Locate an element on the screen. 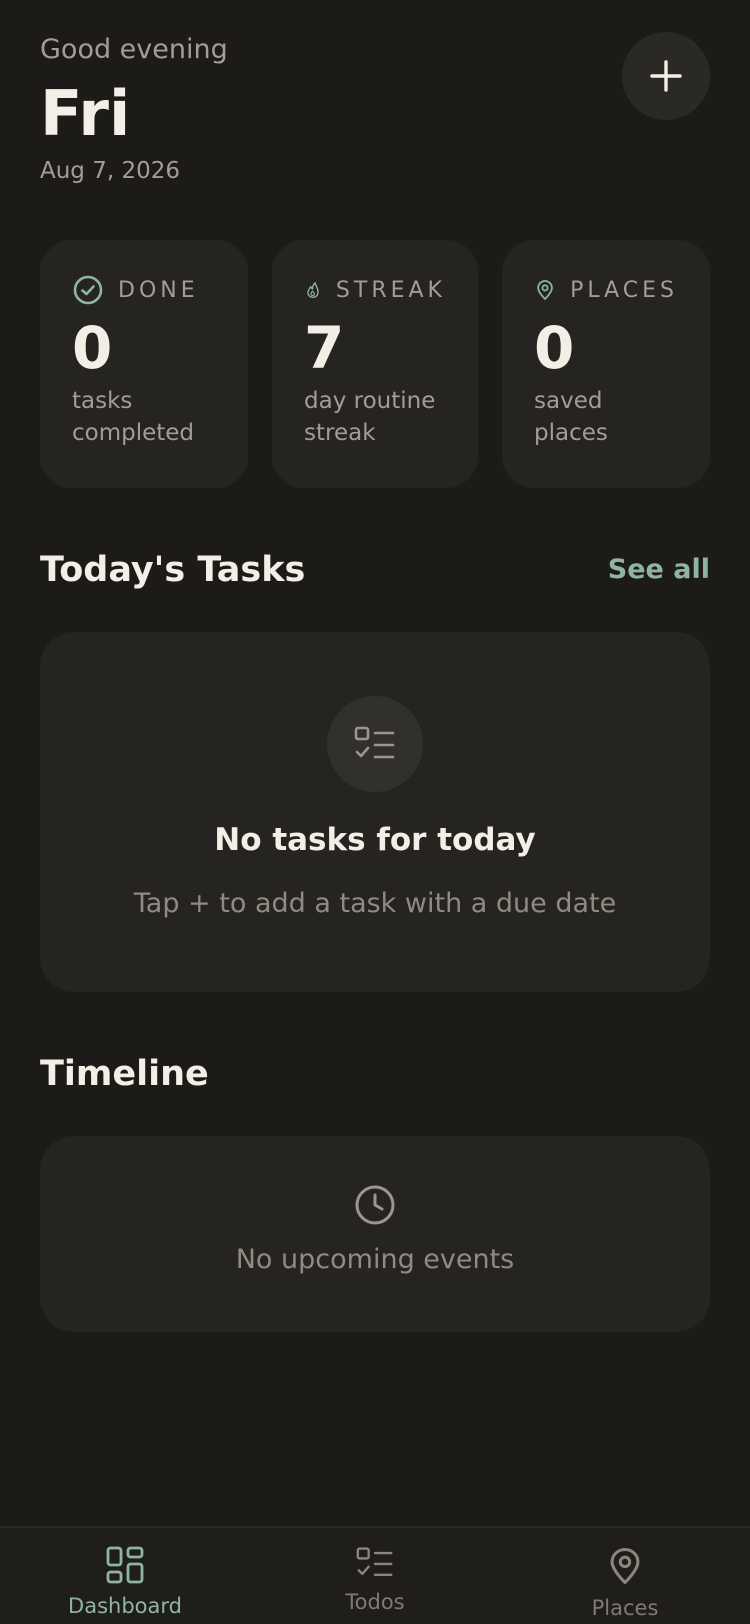  timeline-empty-text: No upcoming events is located at coordinates (375, 1259).